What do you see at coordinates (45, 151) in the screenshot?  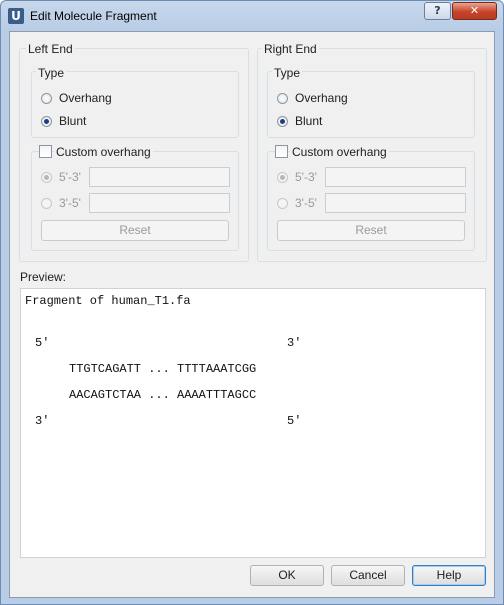 I see `left-custom-overhang-checkbox` at bounding box center [45, 151].